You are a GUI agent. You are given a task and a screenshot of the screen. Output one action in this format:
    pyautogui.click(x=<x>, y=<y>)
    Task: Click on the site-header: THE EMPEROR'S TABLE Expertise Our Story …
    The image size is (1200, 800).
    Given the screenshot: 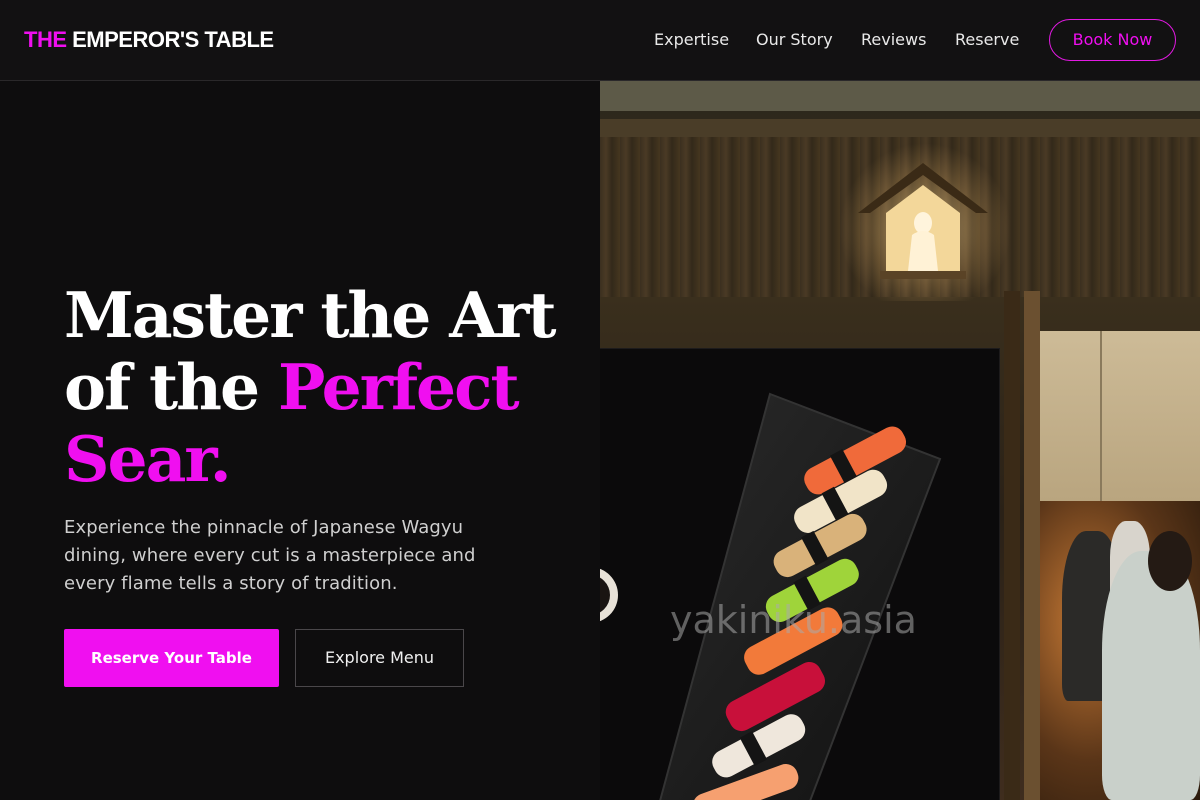 What is the action you would take?
    pyautogui.click(x=600, y=40)
    